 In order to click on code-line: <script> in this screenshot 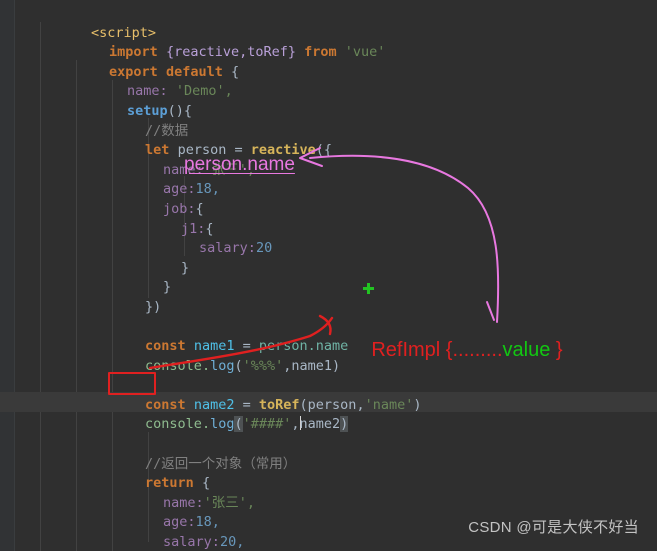, I will do `click(328, 22)`.